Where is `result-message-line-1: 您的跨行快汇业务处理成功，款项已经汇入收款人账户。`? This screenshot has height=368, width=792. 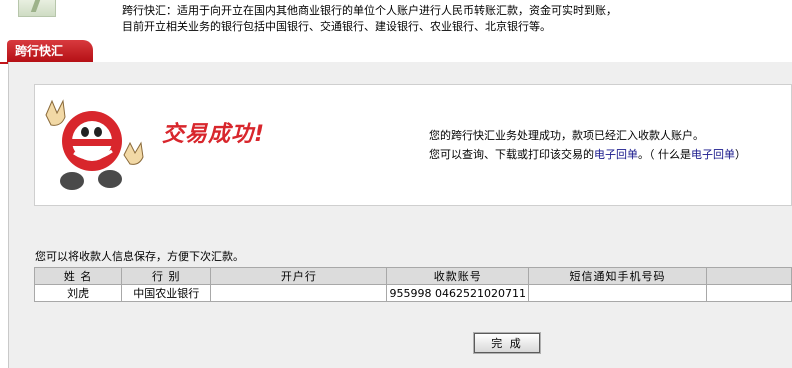 result-message-line-1: 您的跨行快汇业务处理成功，款项已经汇入收款人账户。 is located at coordinates (566, 135).